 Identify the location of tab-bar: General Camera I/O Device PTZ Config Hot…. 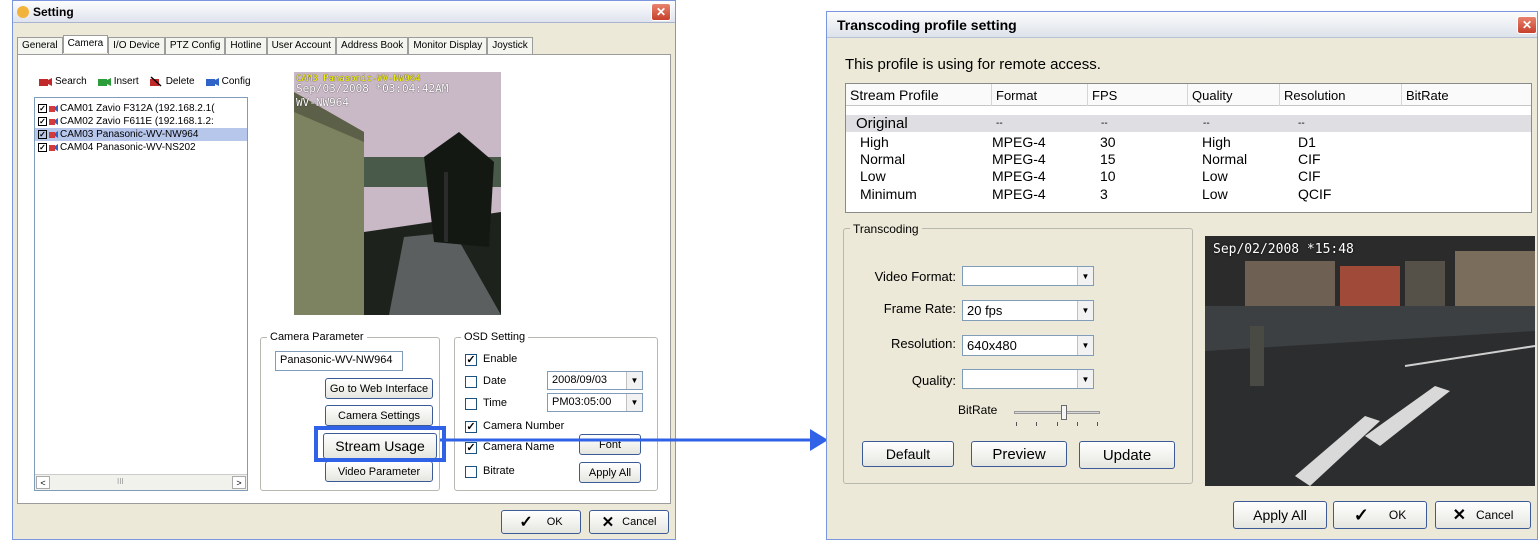
(275, 45).